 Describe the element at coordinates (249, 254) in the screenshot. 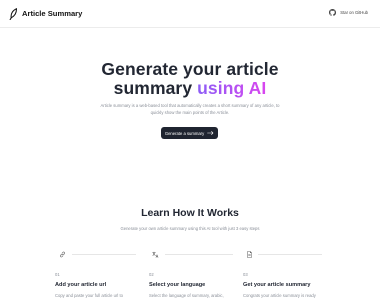

I see `document-icon` at that location.